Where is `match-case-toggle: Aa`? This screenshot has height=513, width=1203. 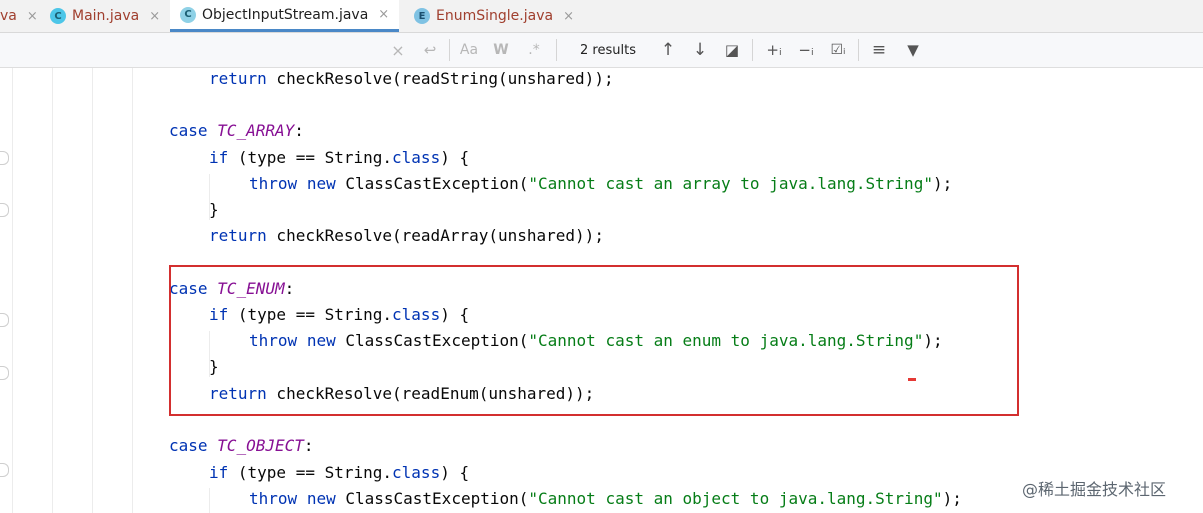 match-case-toggle: Aa is located at coordinates (469, 50).